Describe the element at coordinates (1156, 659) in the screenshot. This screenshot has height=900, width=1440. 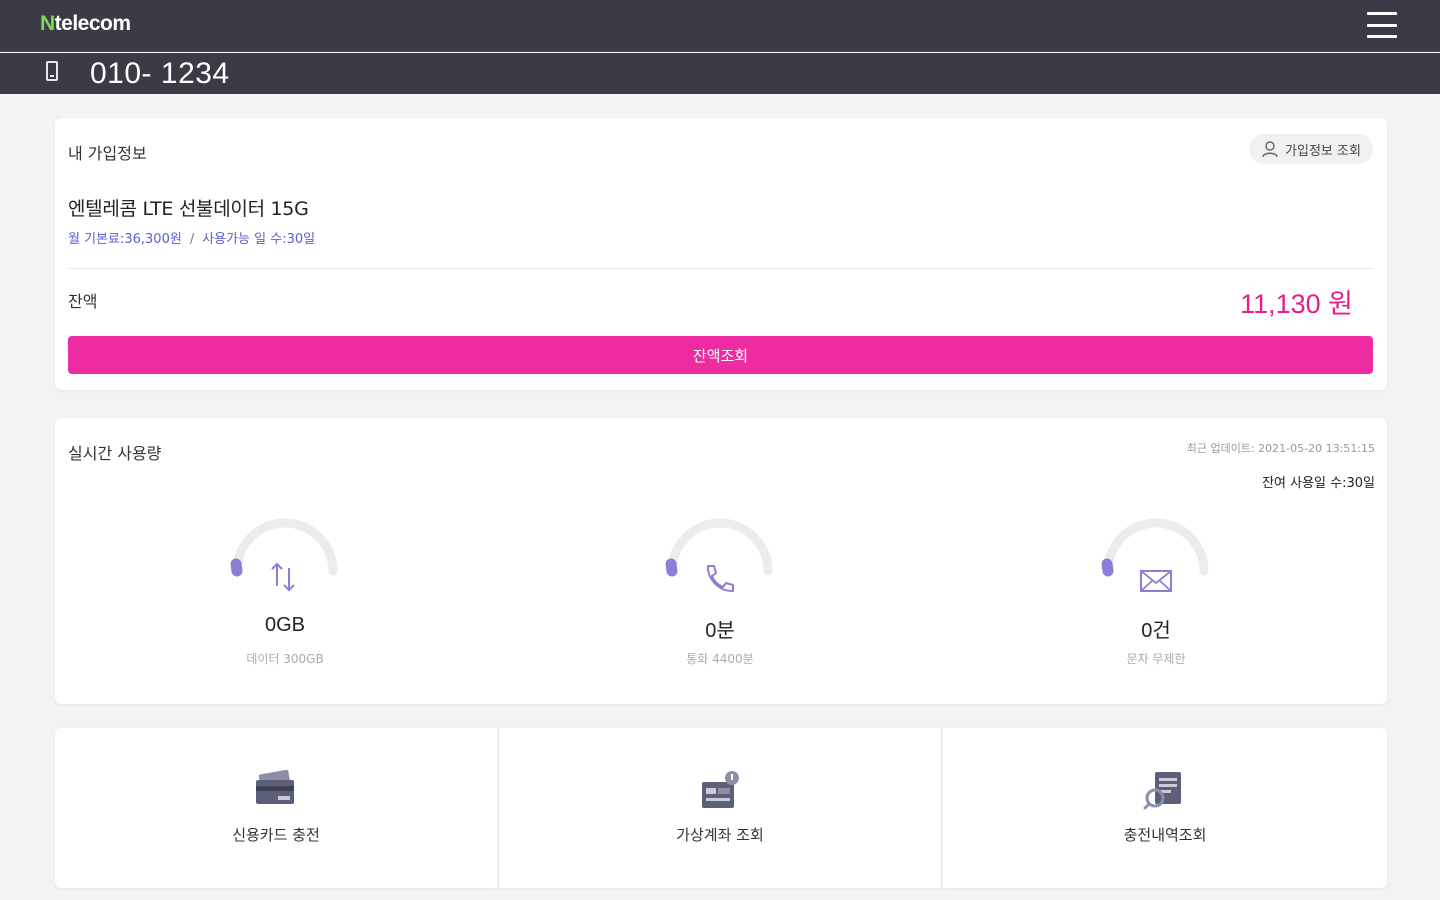
I see `sms-usage-label: 문자 무제한` at that location.